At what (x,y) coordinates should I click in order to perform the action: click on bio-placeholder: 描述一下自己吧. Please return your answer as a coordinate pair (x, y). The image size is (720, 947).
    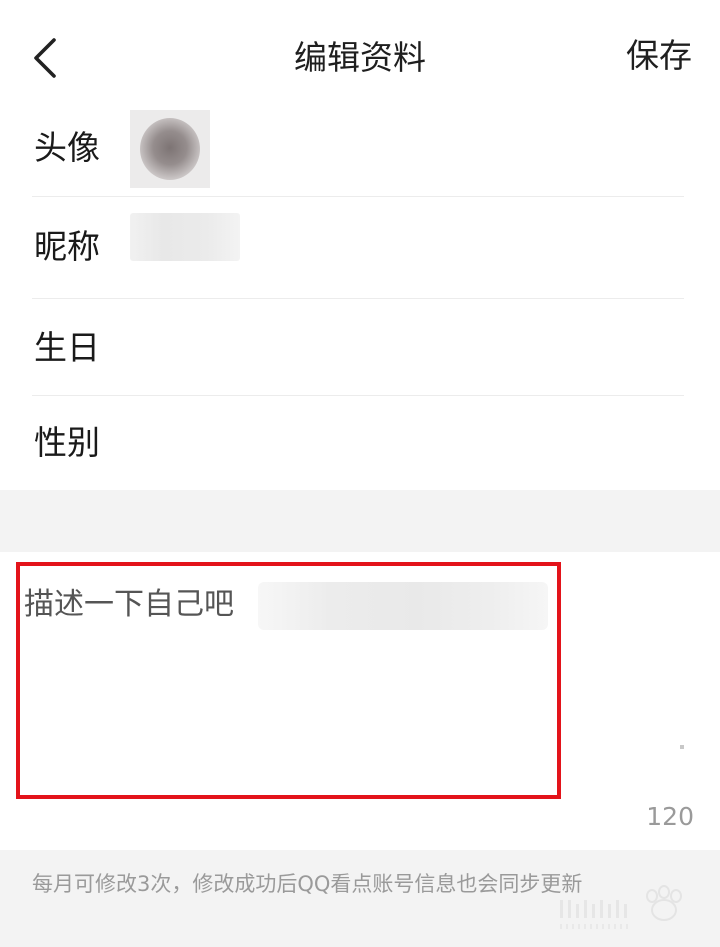
    Looking at the image, I should click on (129, 605).